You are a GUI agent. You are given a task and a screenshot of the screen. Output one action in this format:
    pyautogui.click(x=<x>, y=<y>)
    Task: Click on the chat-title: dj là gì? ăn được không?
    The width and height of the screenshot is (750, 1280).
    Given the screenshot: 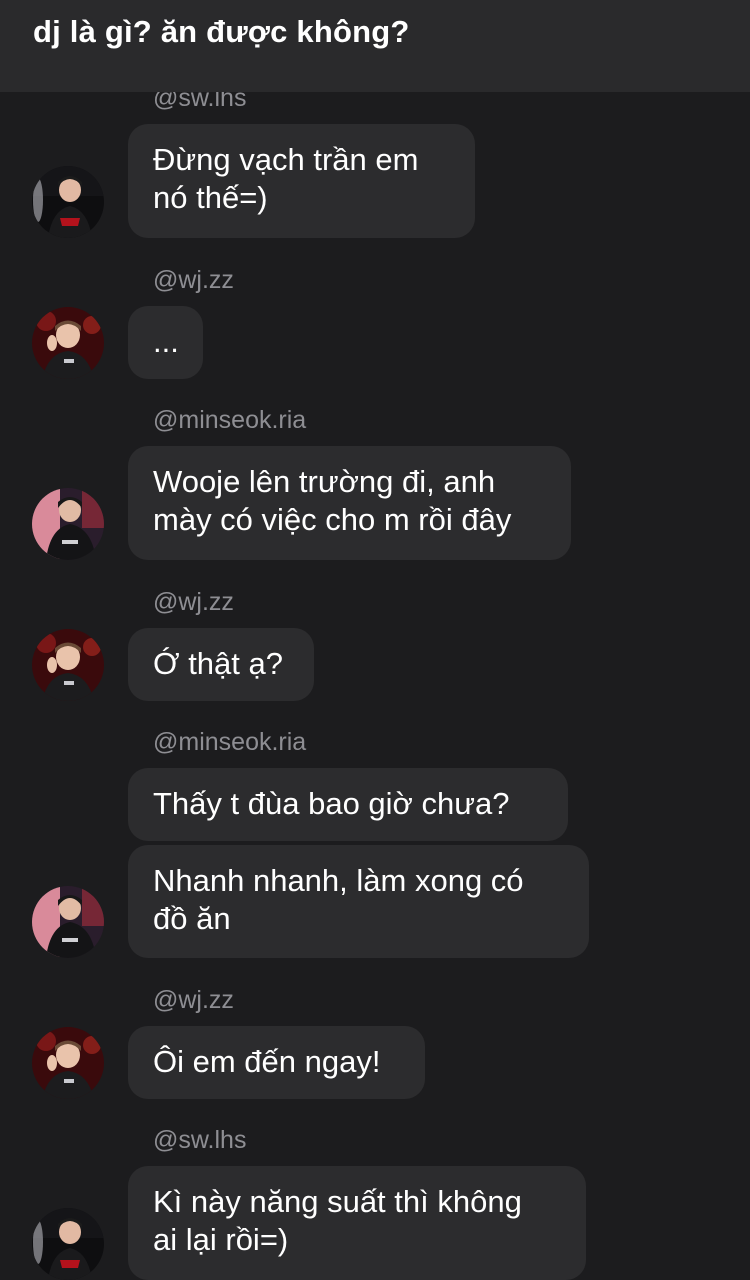 What is the action you would take?
    pyautogui.click(x=221, y=32)
    